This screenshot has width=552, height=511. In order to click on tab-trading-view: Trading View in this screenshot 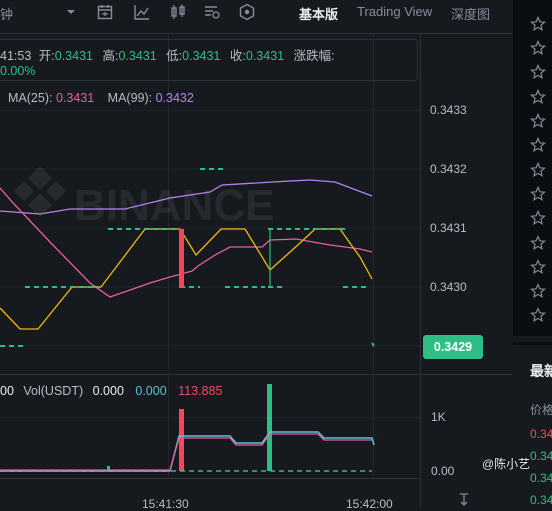, I will do `click(394, 11)`.